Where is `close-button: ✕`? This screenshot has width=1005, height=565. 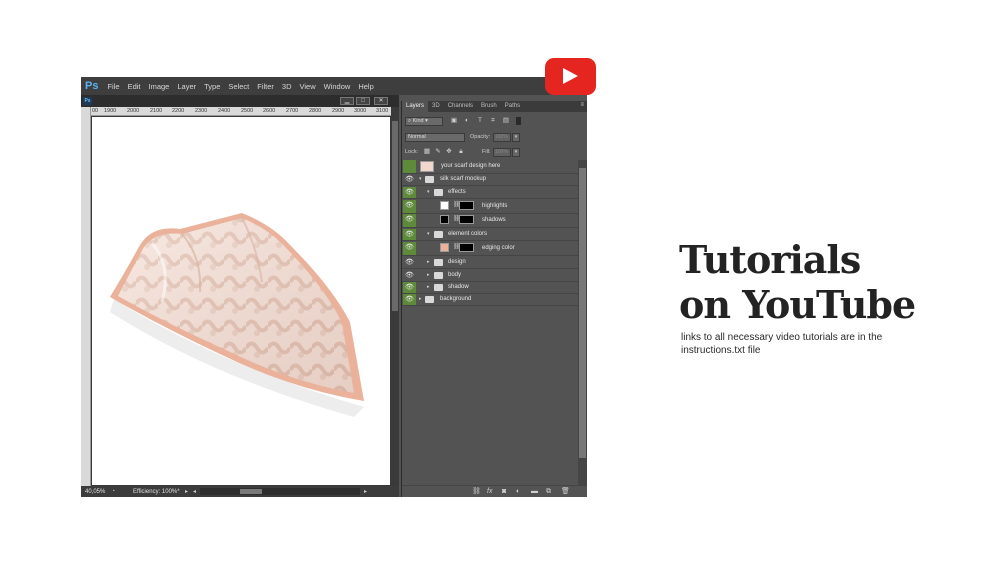 close-button: ✕ is located at coordinates (381, 101).